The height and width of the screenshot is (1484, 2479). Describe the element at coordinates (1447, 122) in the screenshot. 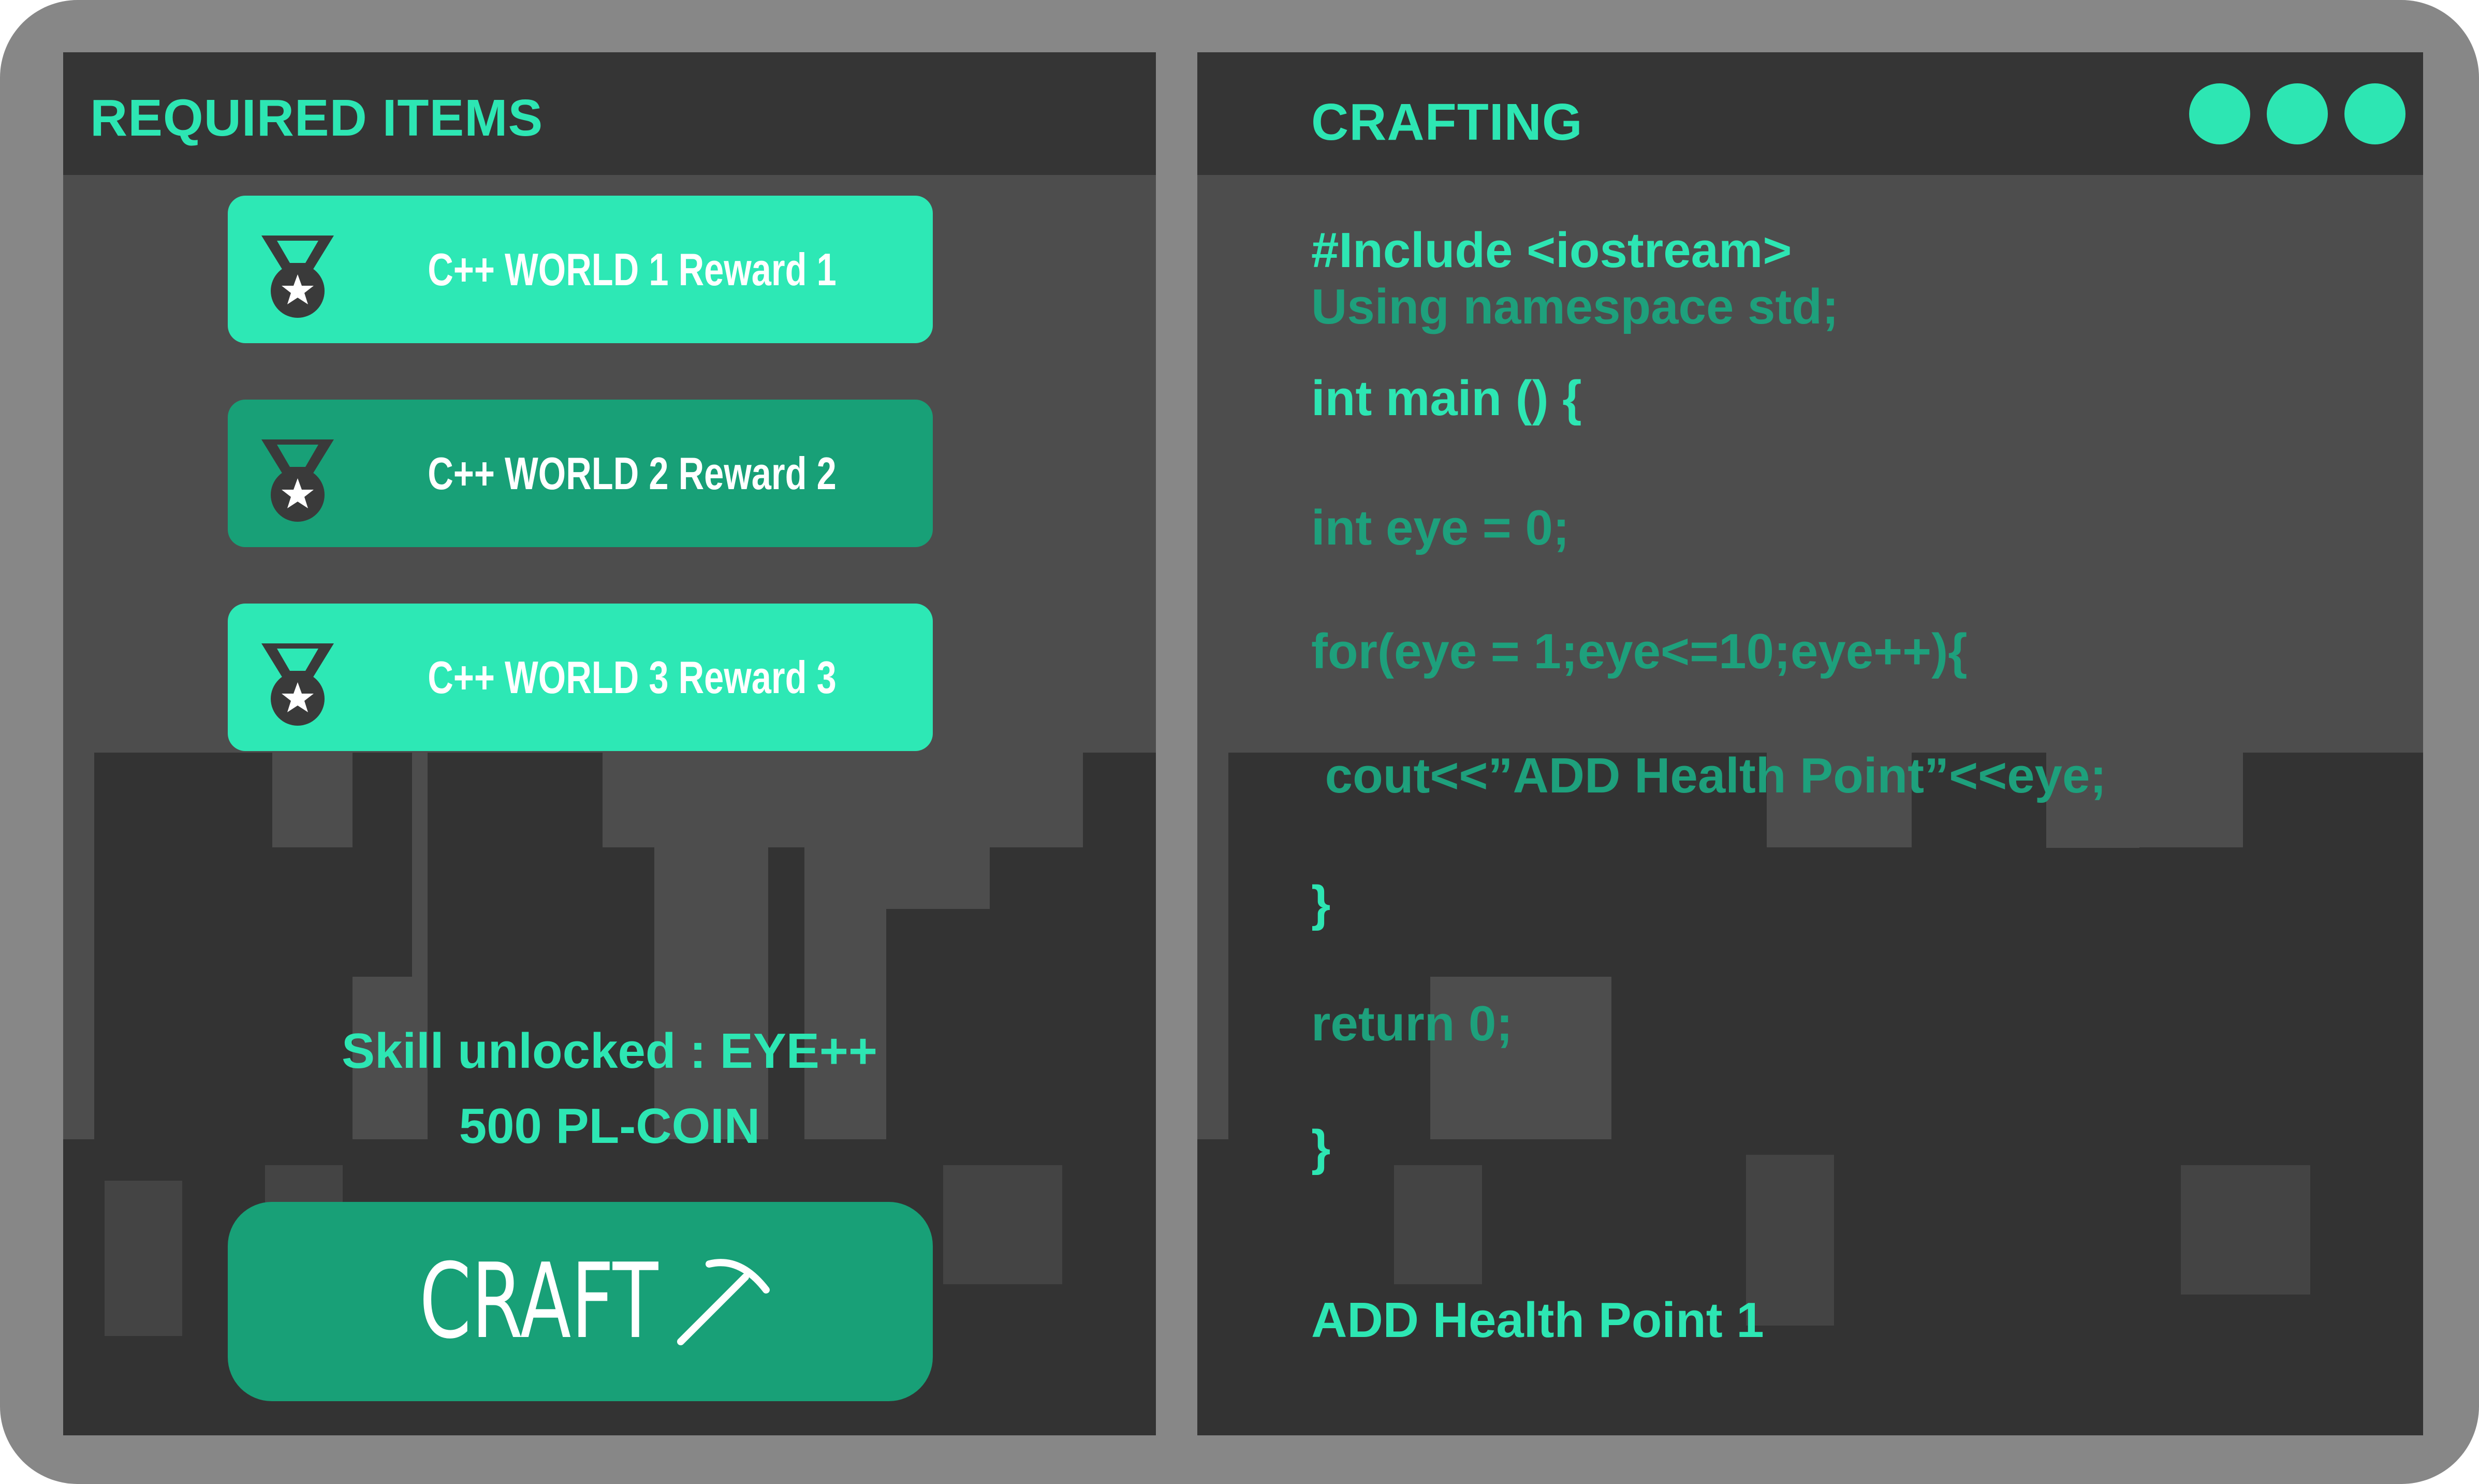

I see `panel-title: CRAFTING` at that location.